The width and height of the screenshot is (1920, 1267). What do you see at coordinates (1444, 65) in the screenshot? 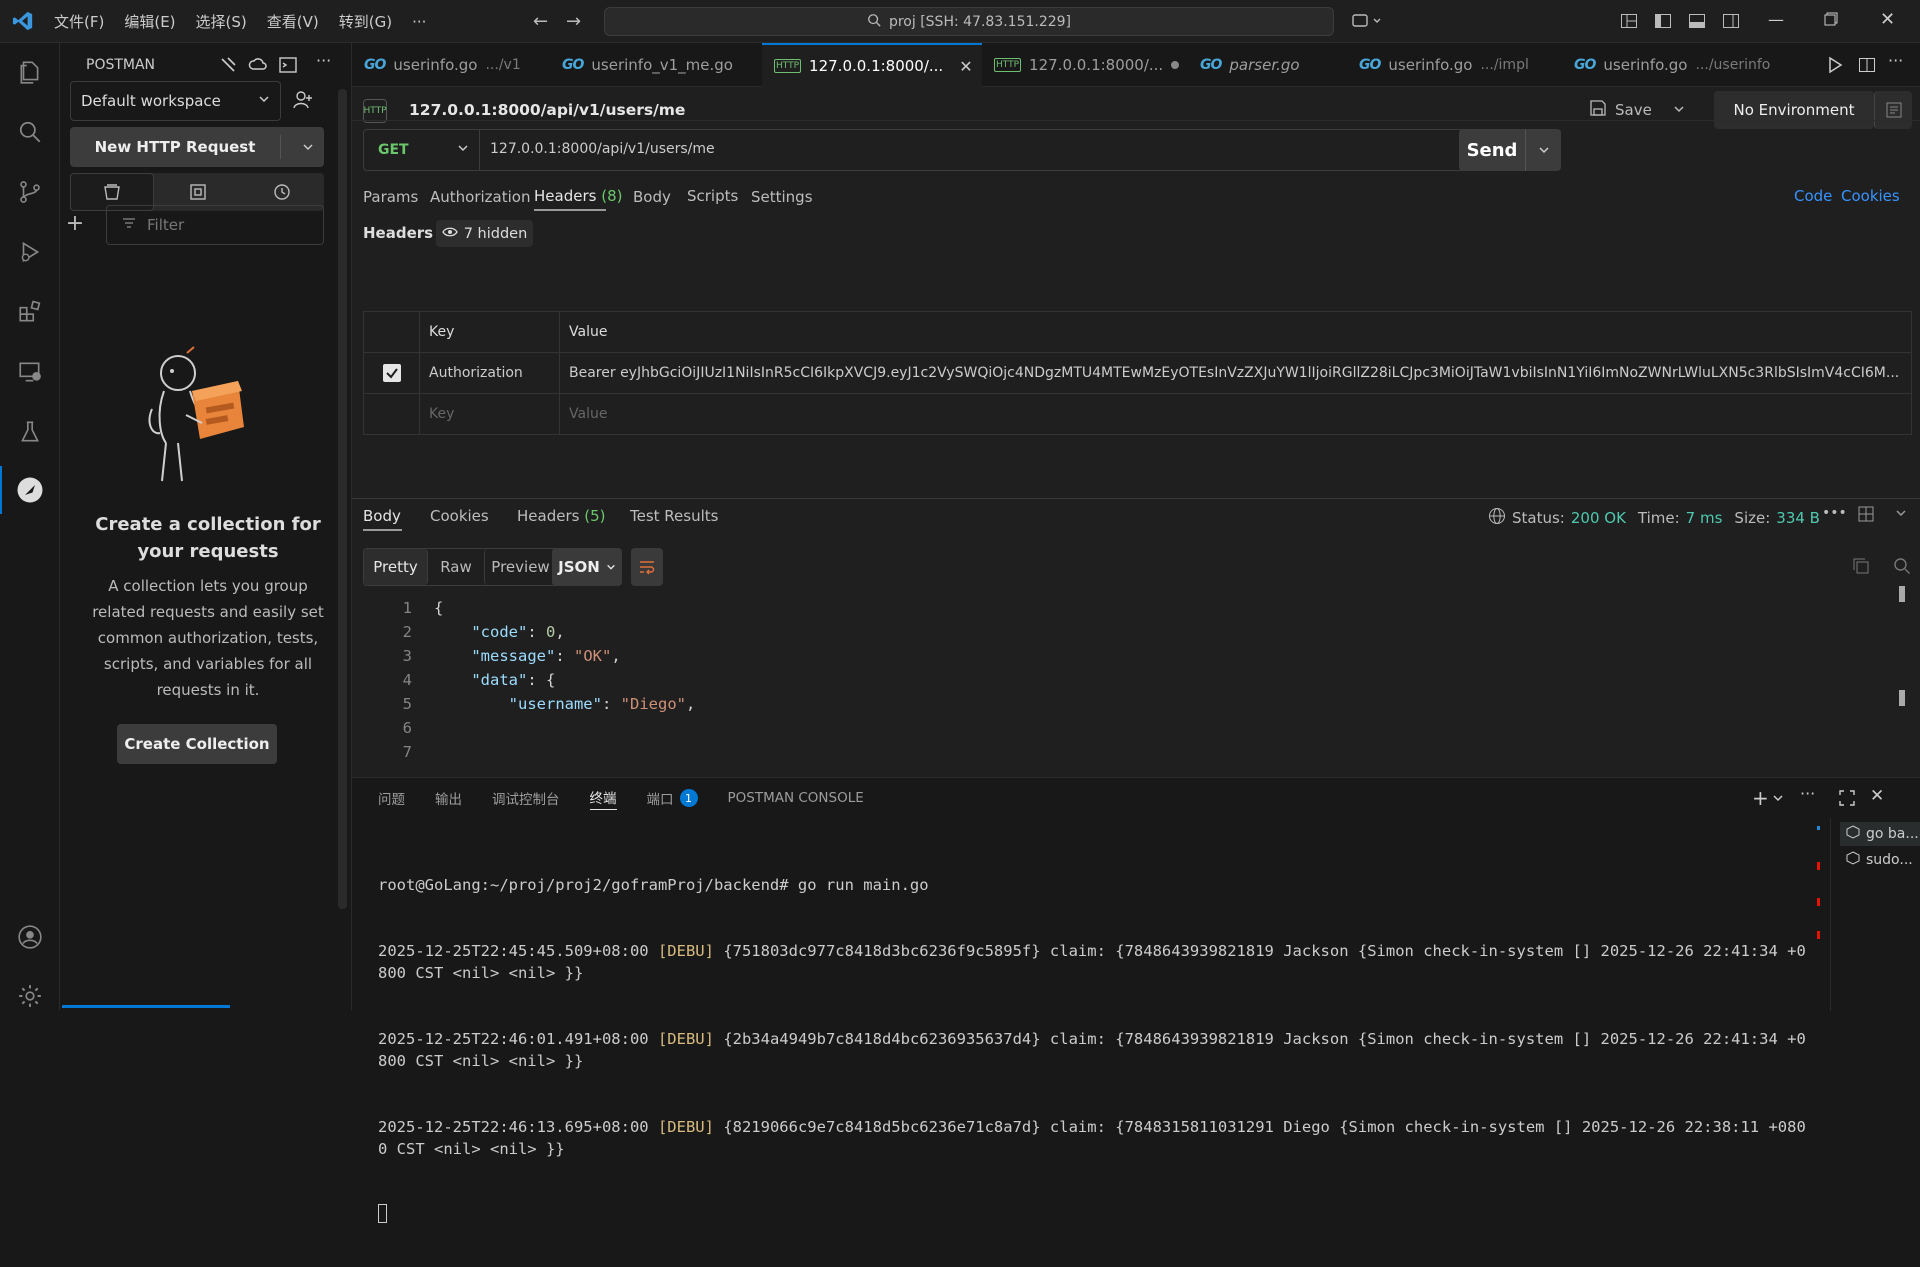
I see `tab-userinfo-go-impl: GO userinfo.go .../impl` at bounding box center [1444, 65].